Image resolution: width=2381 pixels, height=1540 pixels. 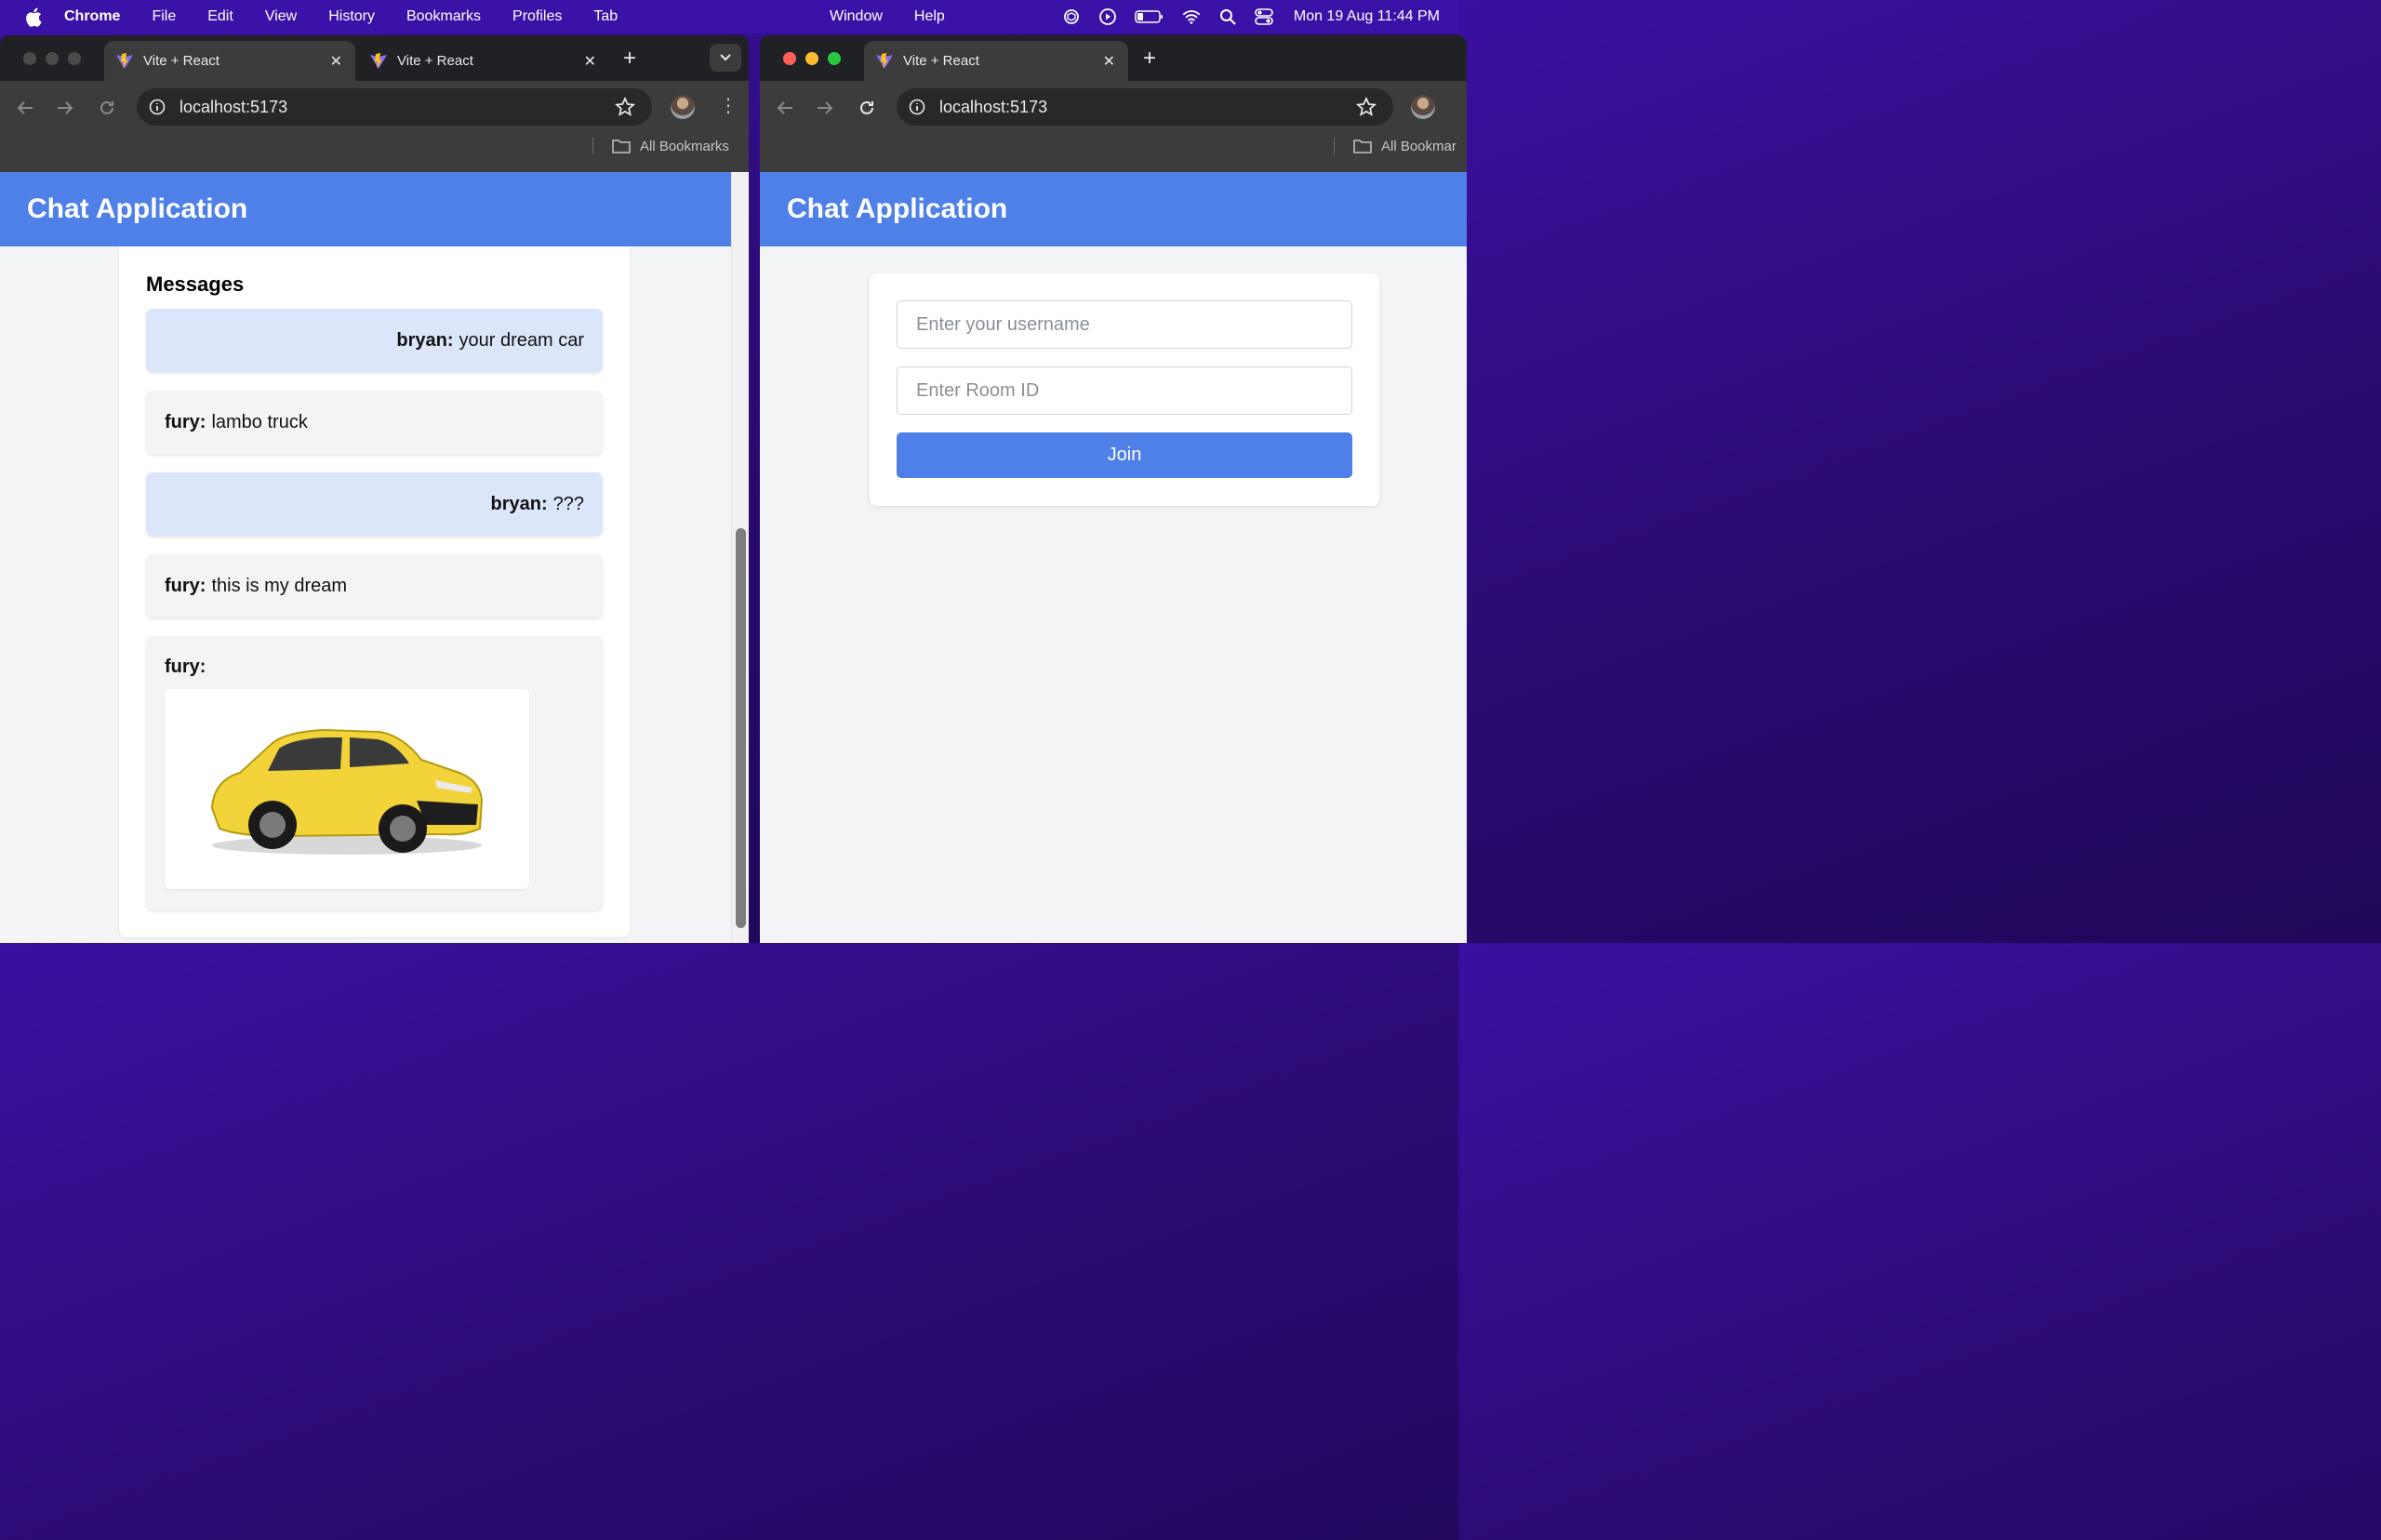 What do you see at coordinates (522, 340) in the screenshot?
I see `message-text: your dream car` at bounding box center [522, 340].